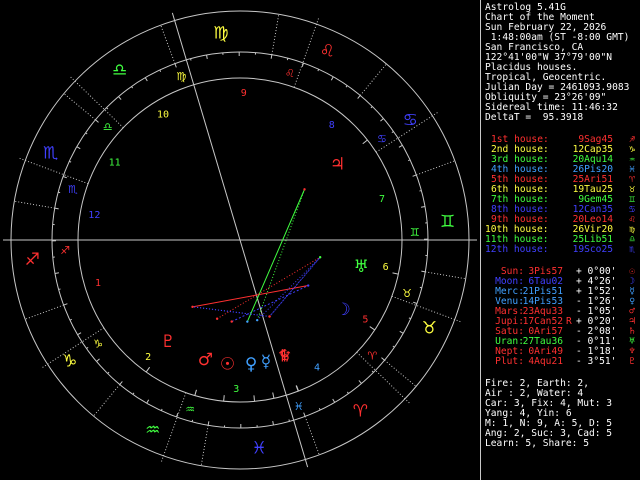 The height and width of the screenshot is (480, 640). Describe the element at coordinates (517, 249) in the screenshot. I see `house-label: 12th house:` at that location.